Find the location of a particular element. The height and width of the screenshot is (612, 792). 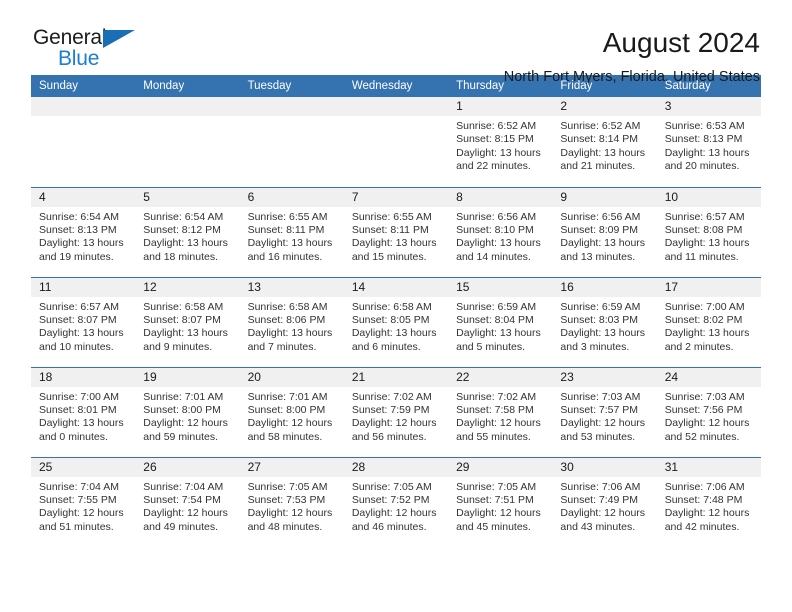

daylight-text: Daylight: 13 hours and 9 minutes. is located at coordinates (185, 340).